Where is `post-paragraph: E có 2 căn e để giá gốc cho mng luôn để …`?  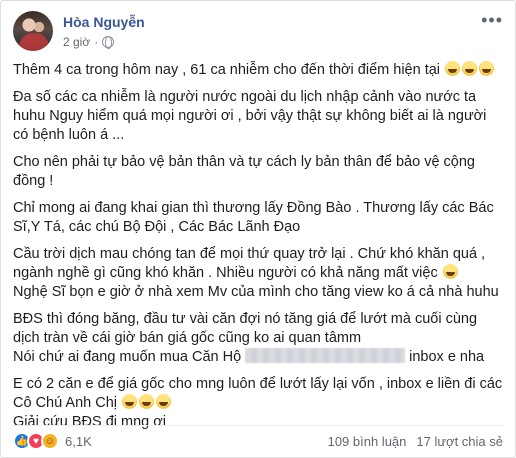
post-paragraph: E có 2 căn e để giá gốc cho mng luôn để … is located at coordinates (258, 393).